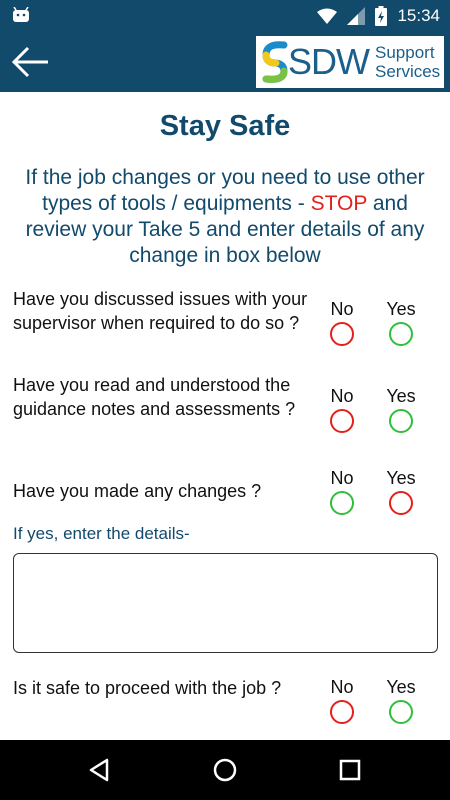 The height and width of the screenshot is (800, 450). What do you see at coordinates (401, 334) in the screenshot?
I see `question-1-yes-radio` at bounding box center [401, 334].